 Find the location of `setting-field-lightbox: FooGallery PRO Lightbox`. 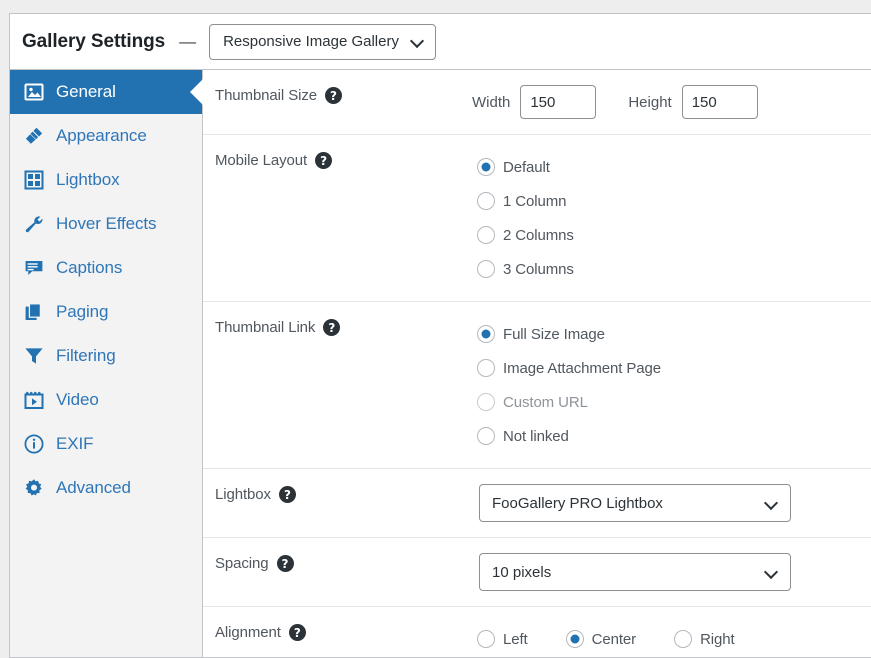

setting-field-lightbox: FooGallery PRO Lightbox is located at coordinates (671, 503).